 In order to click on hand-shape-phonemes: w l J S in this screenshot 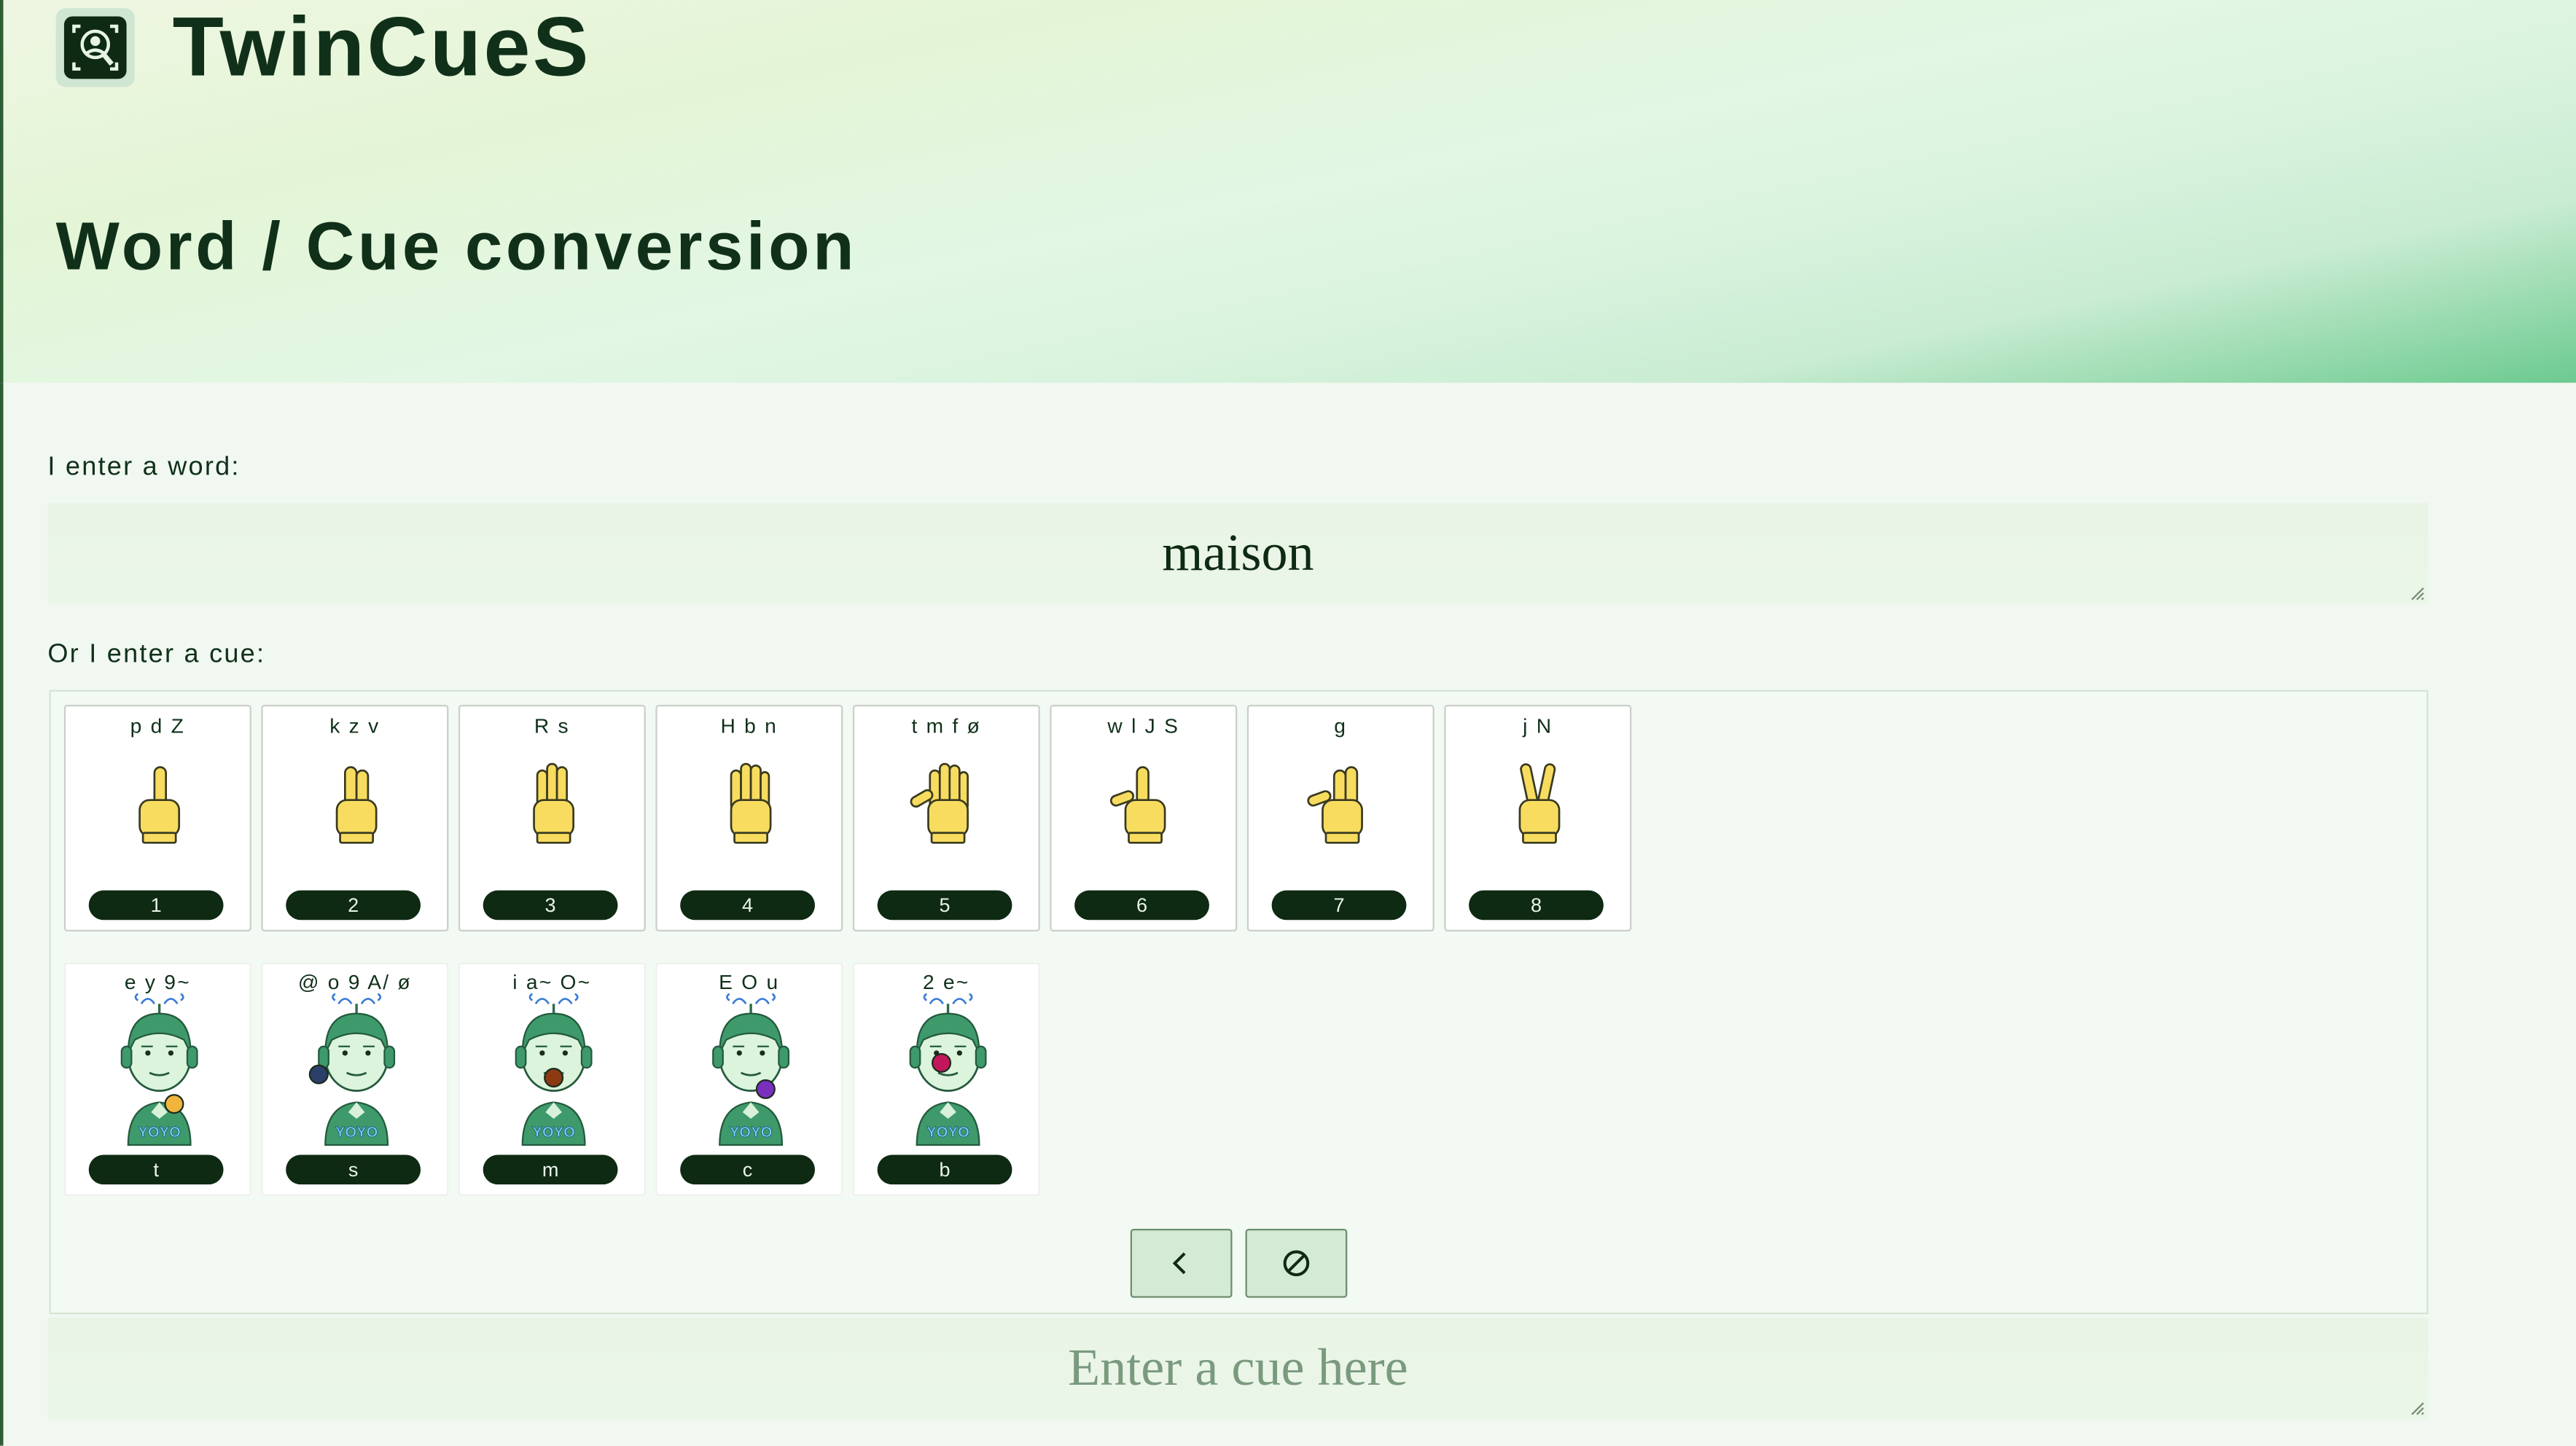, I will do `click(1143, 726)`.